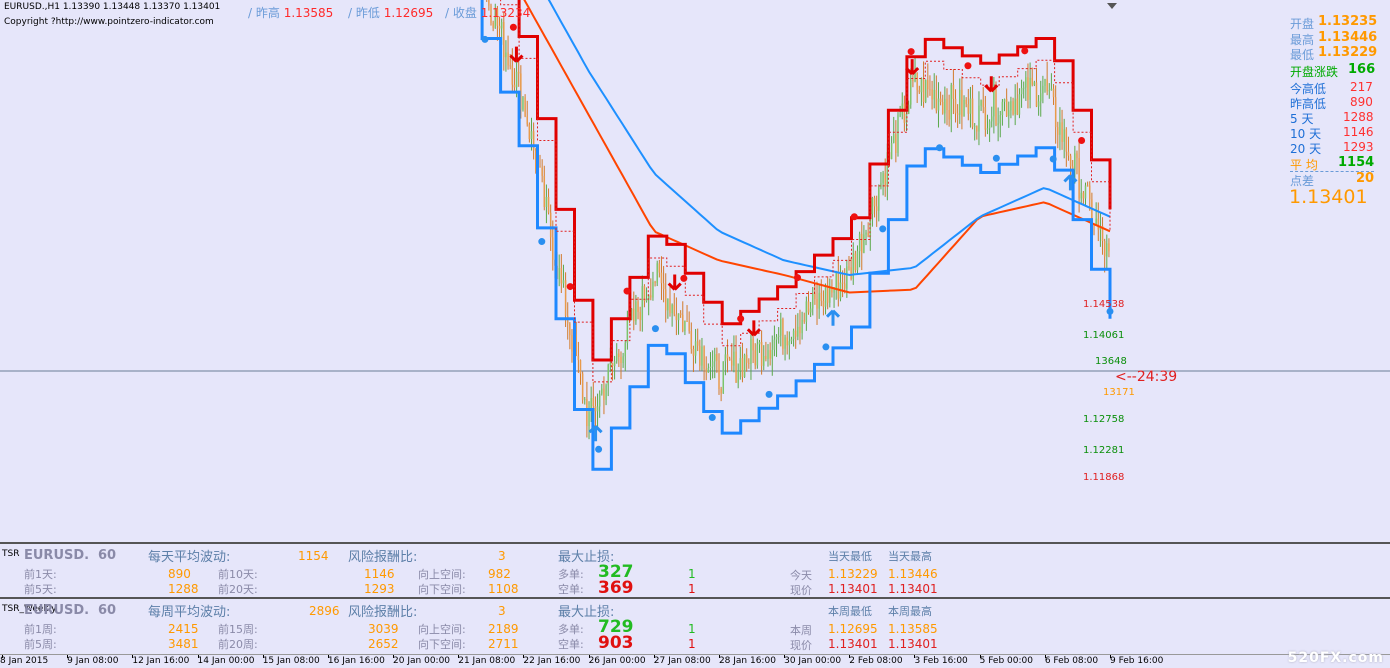  Describe the element at coordinates (1361, 102) in the screenshot. I see `prev-range-value: 890` at that location.